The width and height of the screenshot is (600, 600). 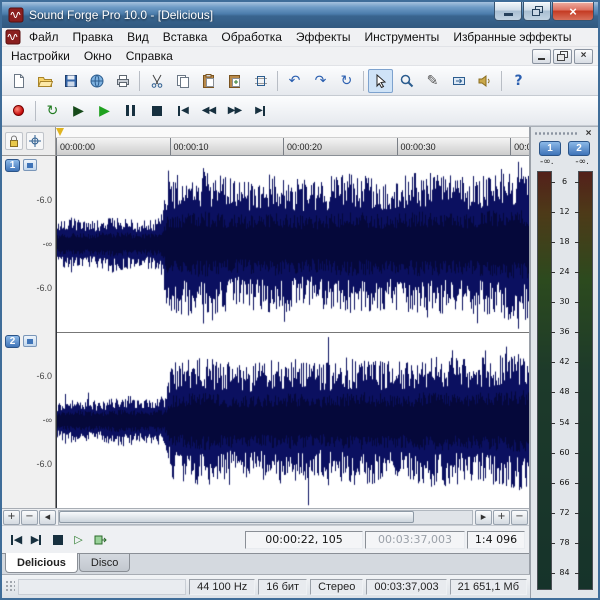 I want to click on play-all-button: ▶, so click(x=78, y=111).